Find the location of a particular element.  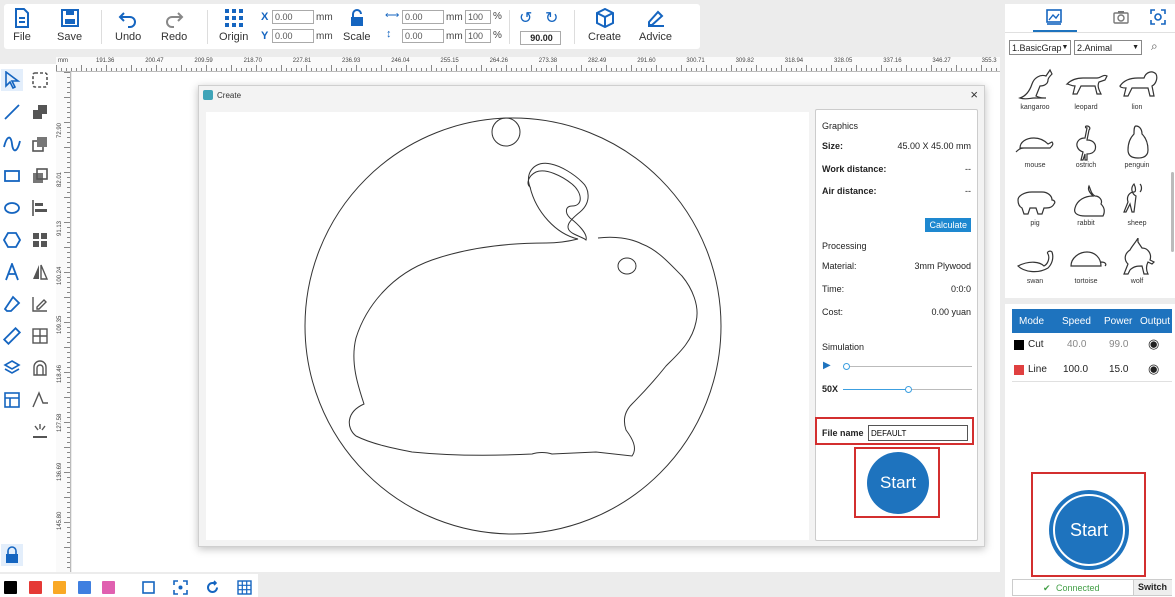

rectangle-tool is located at coordinates (12, 176).